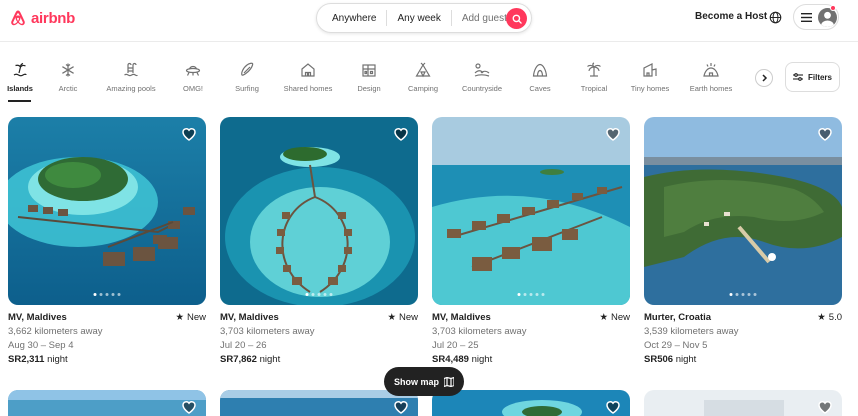 Image resolution: width=858 pixels, height=416 pixels. I want to click on category-omg: OMG!, so click(193, 83).